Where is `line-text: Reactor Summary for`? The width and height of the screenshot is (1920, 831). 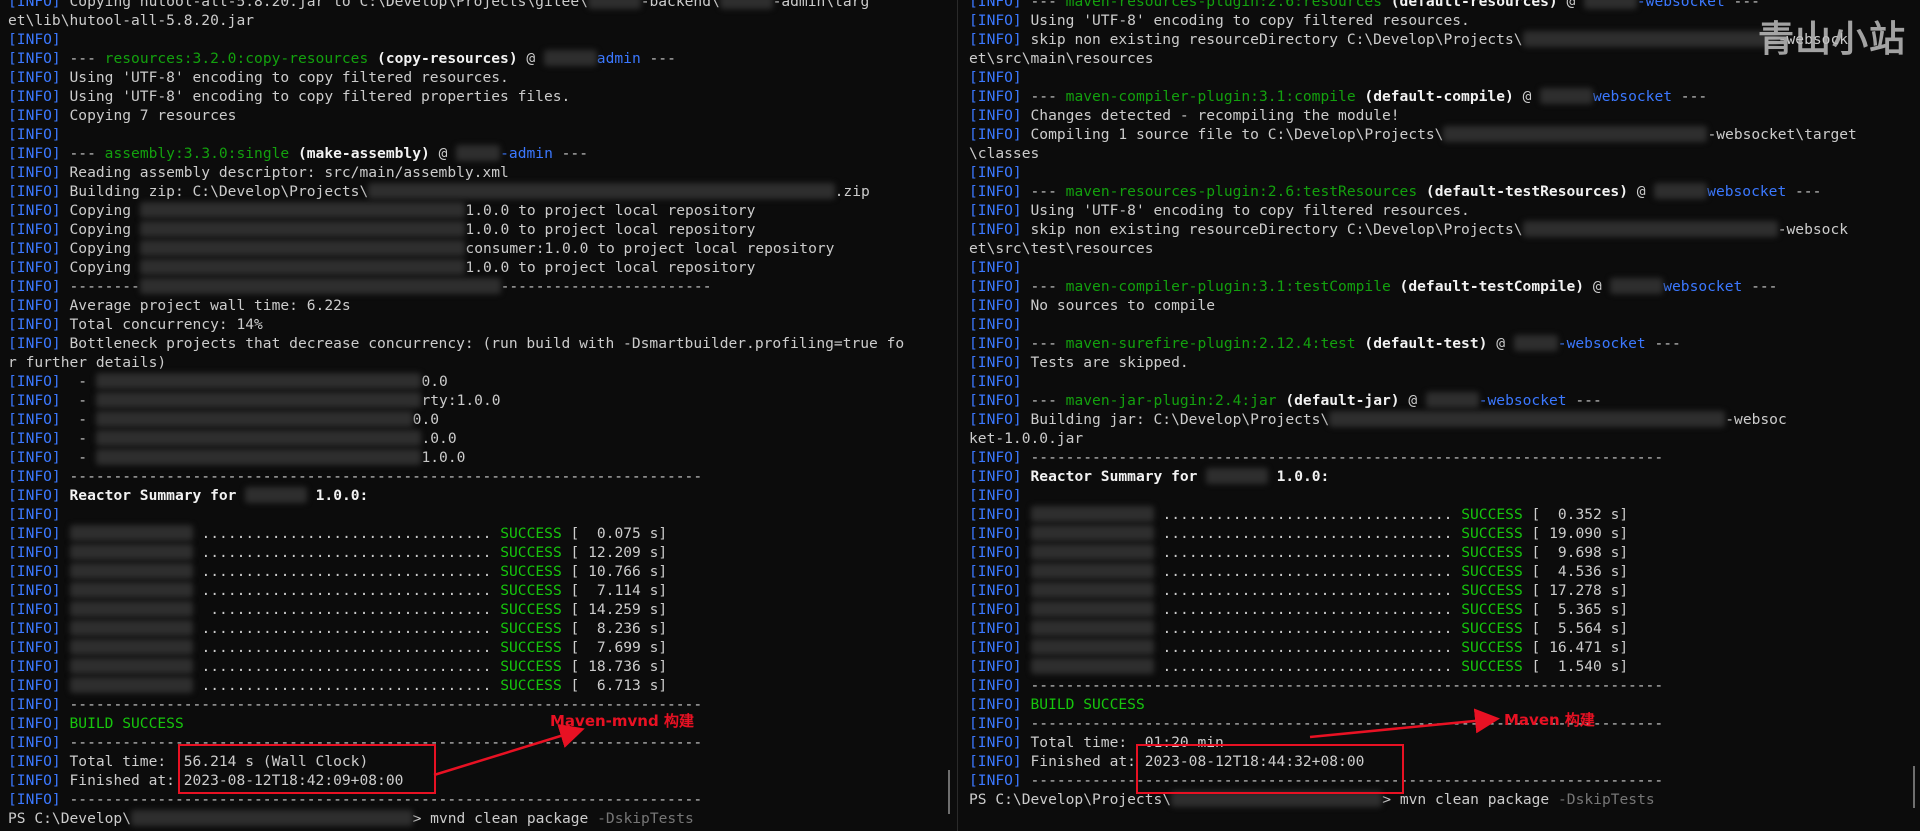 line-text: Reactor Summary for is located at coordinates (157, 495).